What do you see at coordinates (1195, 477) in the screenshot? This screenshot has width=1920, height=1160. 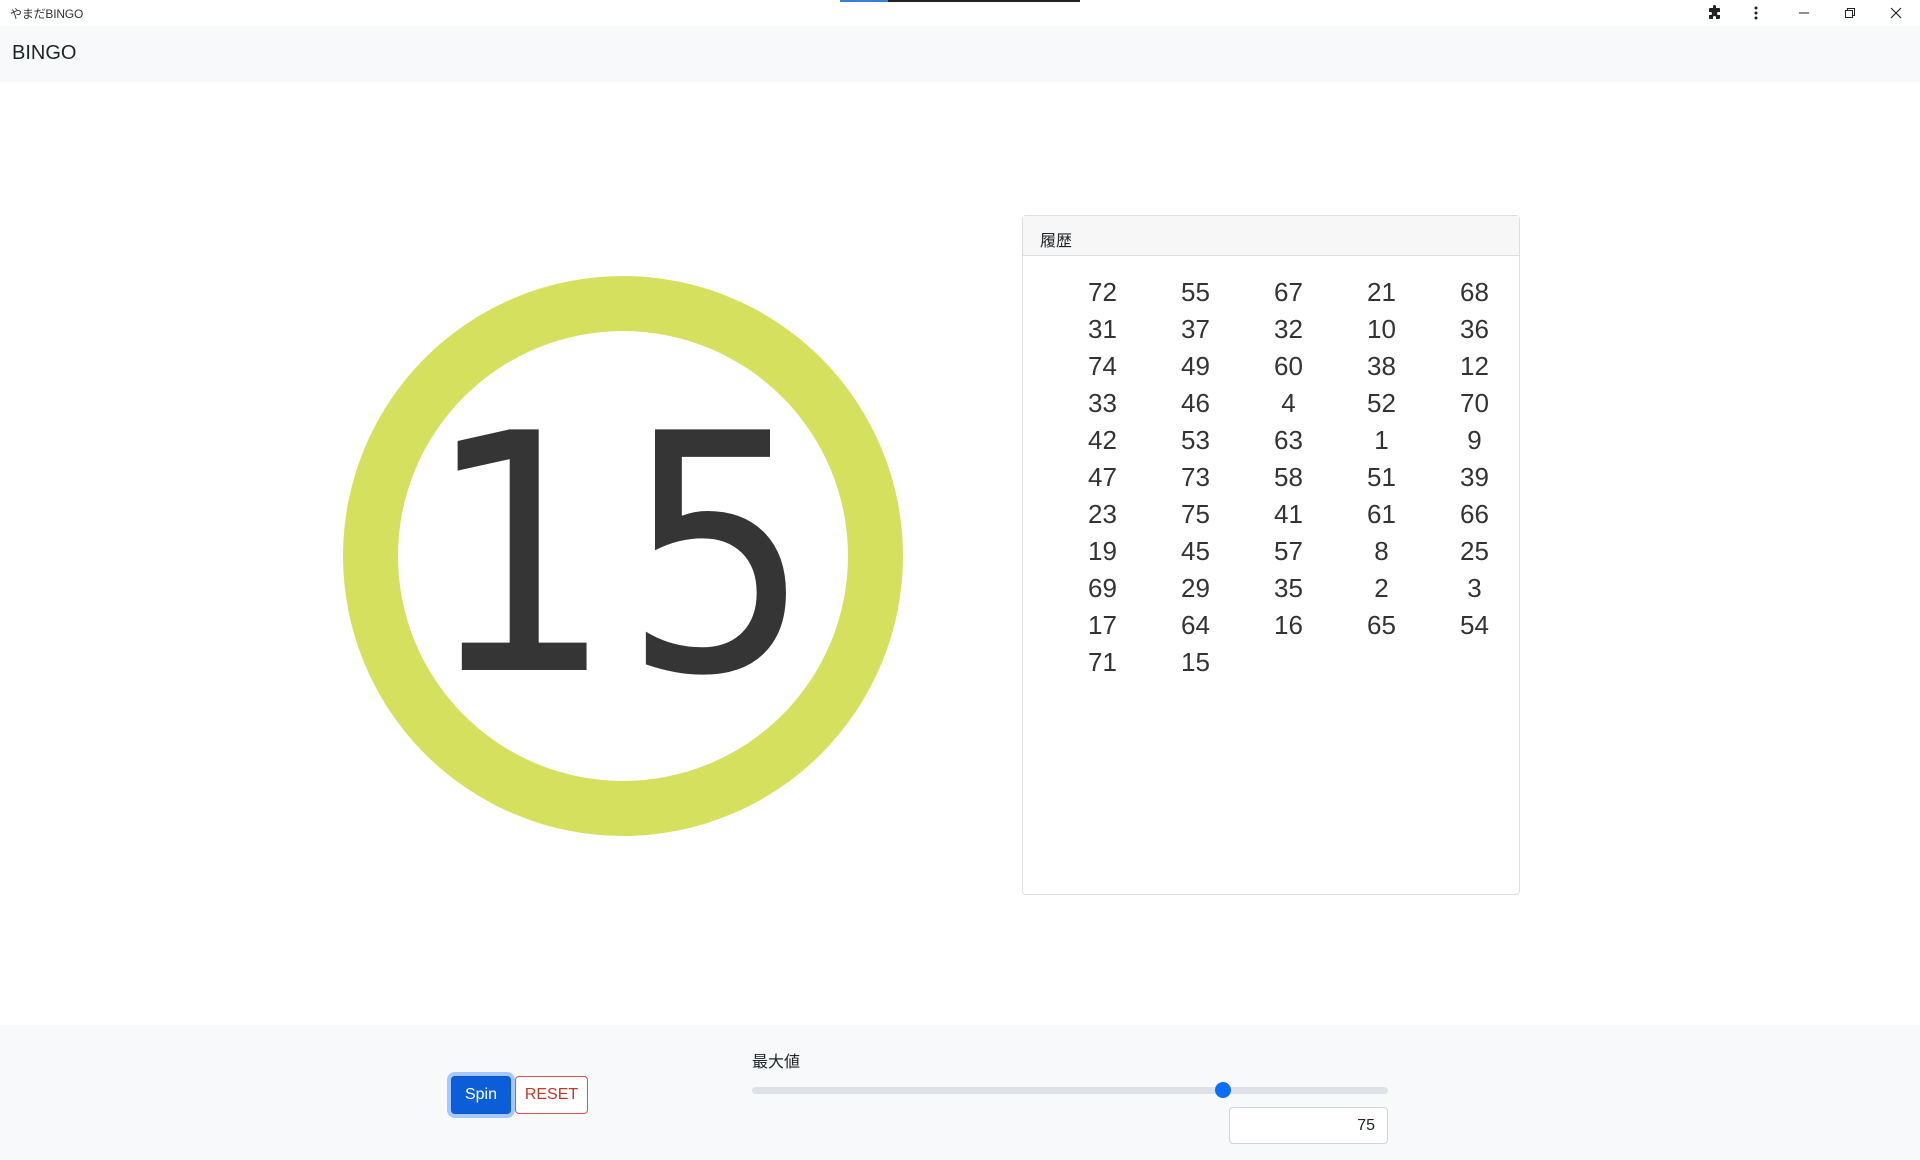 I see `history-number: 73` at bounding box center [1195, 477].